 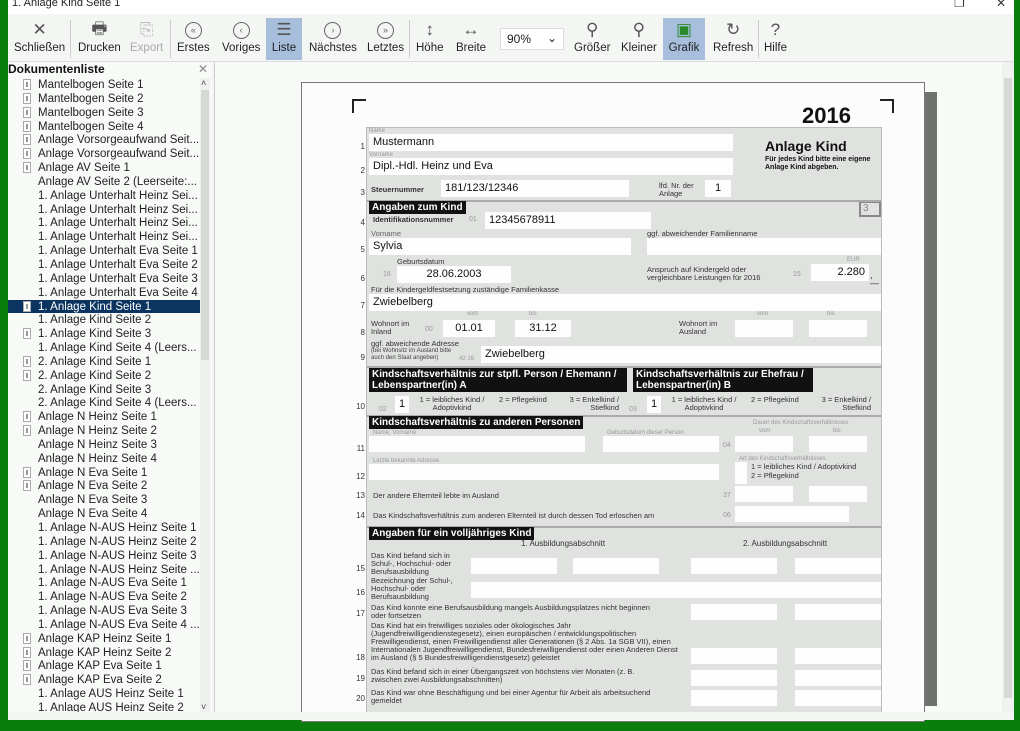 What do you see at coordinates (544, 472) in the screenshot?
I see `letzte-adresse-field` at bounding box center [544, 472].